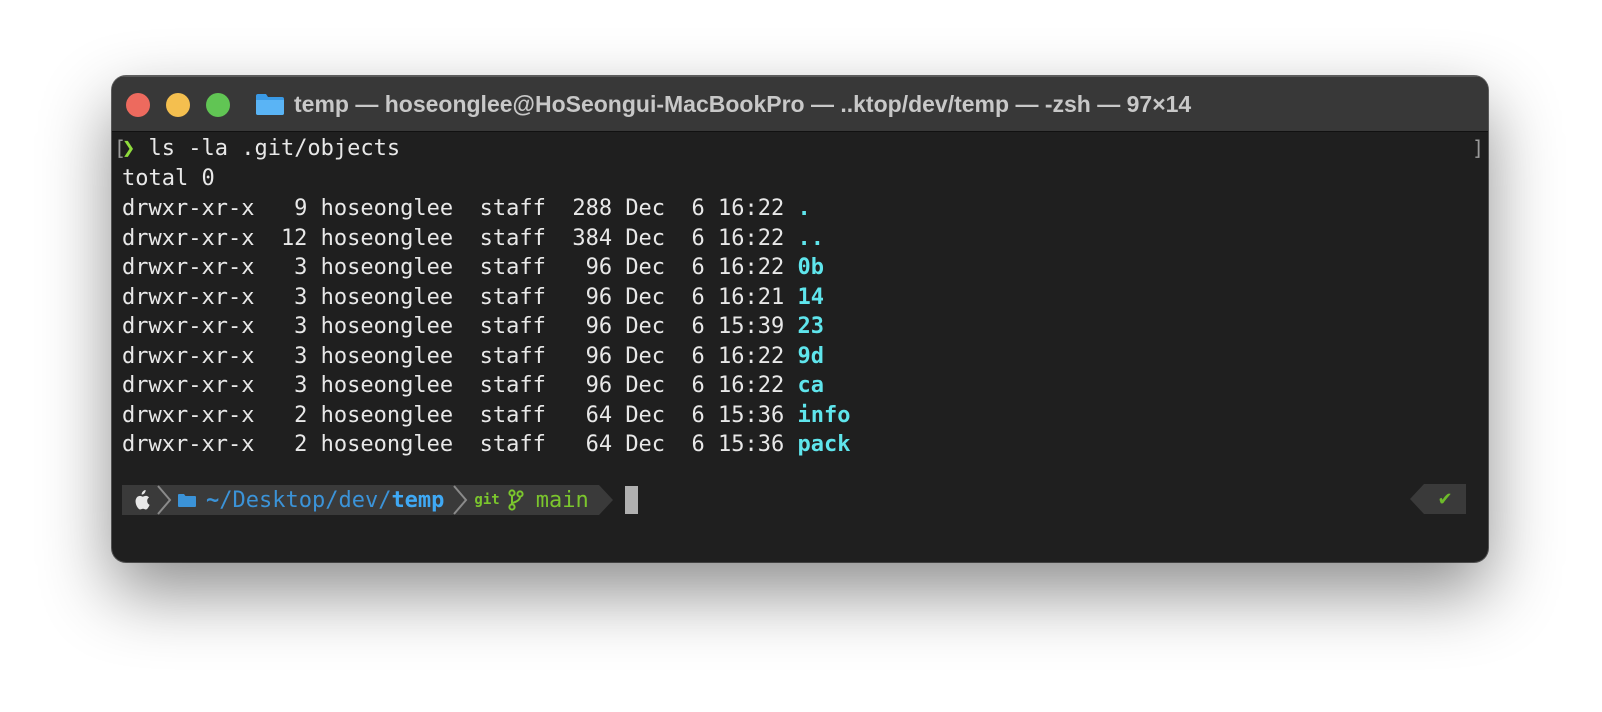 The height and width of the screenshot is (712, 1602). Describe the element at coordinates (811, 385) in the screenshot. I see `directory-name: ca` at that location.